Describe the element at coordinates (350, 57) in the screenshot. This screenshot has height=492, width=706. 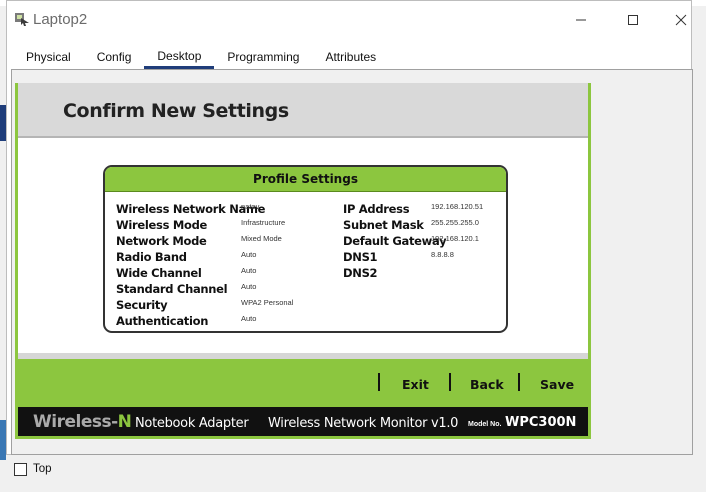
I see `tab-attributes: Attributes` at that location.